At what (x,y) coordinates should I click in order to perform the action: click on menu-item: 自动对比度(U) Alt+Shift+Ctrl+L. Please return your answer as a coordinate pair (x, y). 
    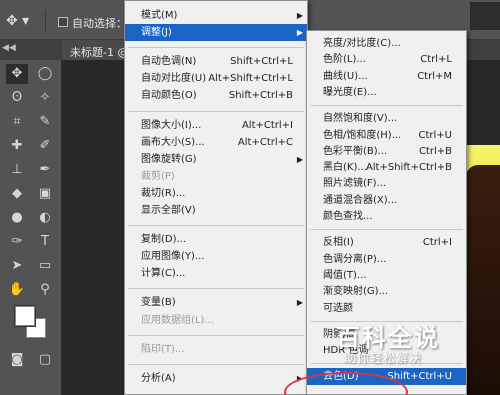
    Looking at the image, I should click on (216, 78).